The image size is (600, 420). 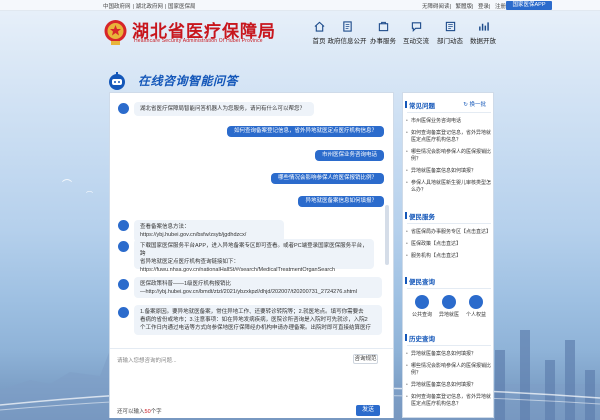 I want to click on news-icon, so click(x=450, y=26).